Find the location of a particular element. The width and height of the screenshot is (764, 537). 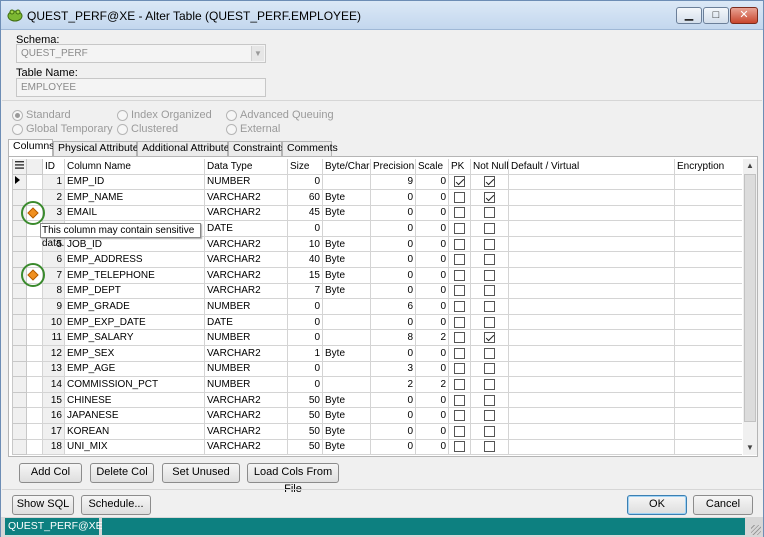

cell-size: 50 is located at coordinates (305, 415).